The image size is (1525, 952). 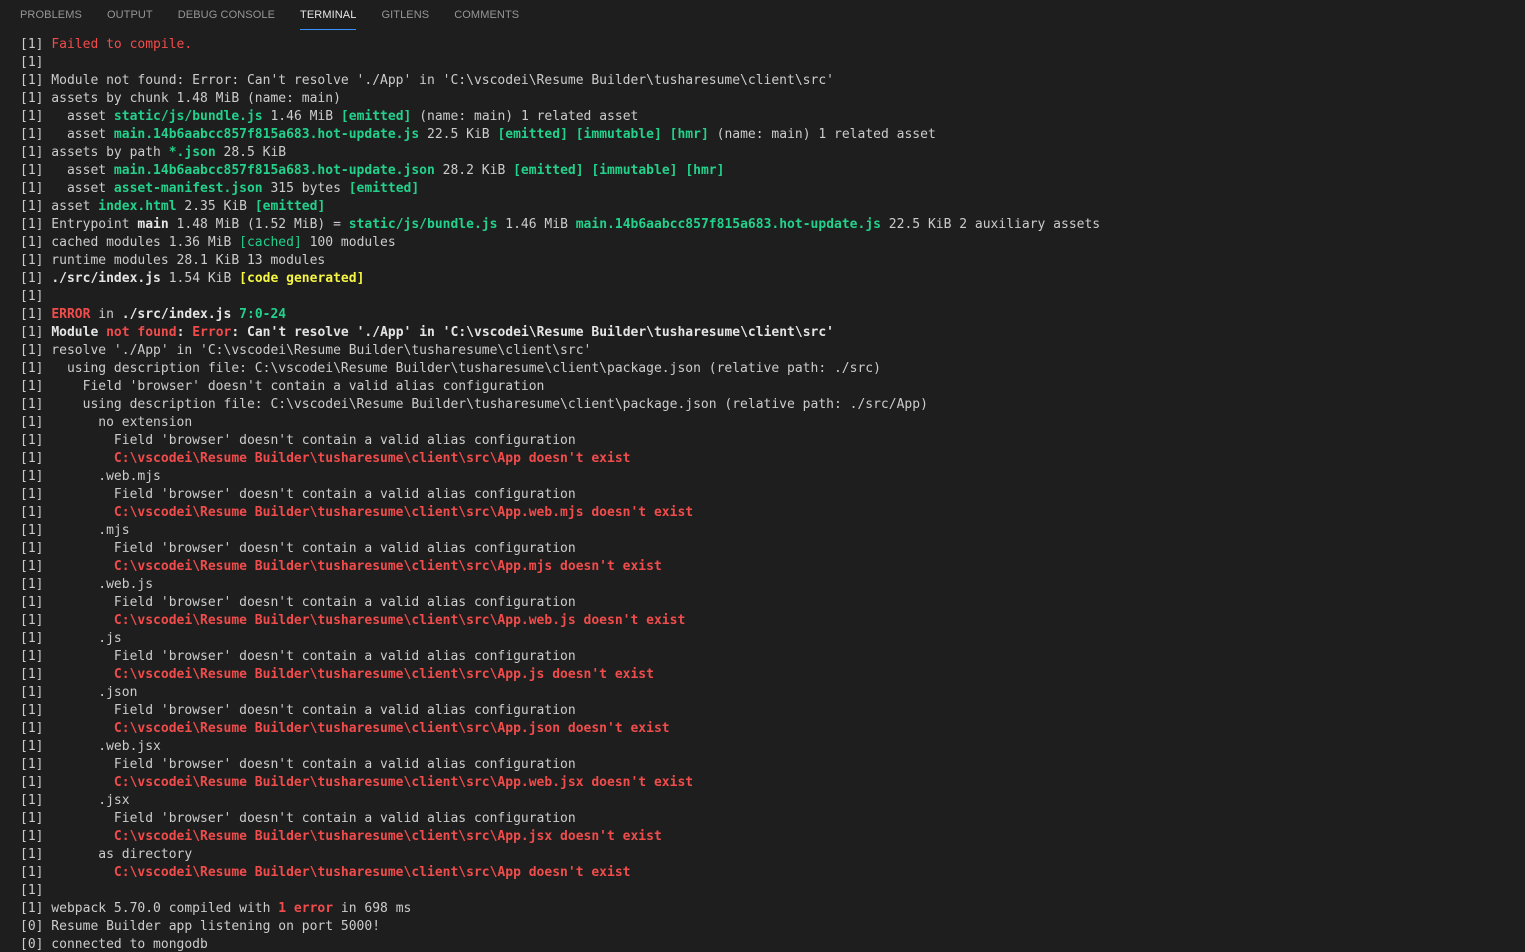 What do you see at coordinates (328, 15) in the screenshot?
I see `tab-terminal: TERMINAL` at bounding box center [328, 15].